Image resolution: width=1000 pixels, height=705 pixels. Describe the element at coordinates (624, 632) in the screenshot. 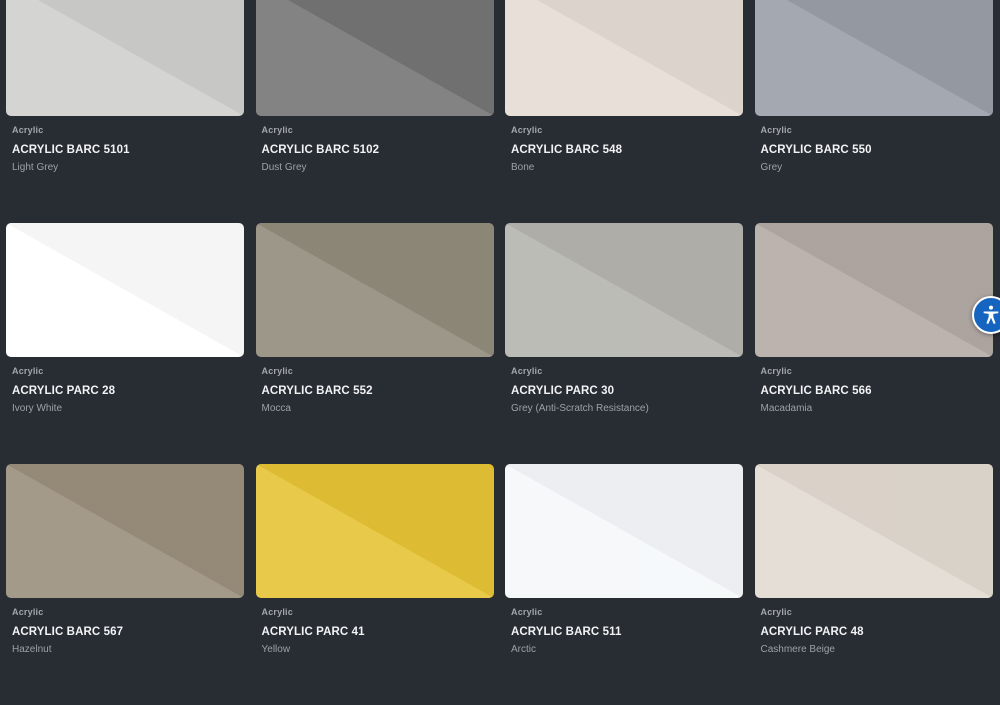

I see `product-code: ACRYLIC BARC 511` at that location.